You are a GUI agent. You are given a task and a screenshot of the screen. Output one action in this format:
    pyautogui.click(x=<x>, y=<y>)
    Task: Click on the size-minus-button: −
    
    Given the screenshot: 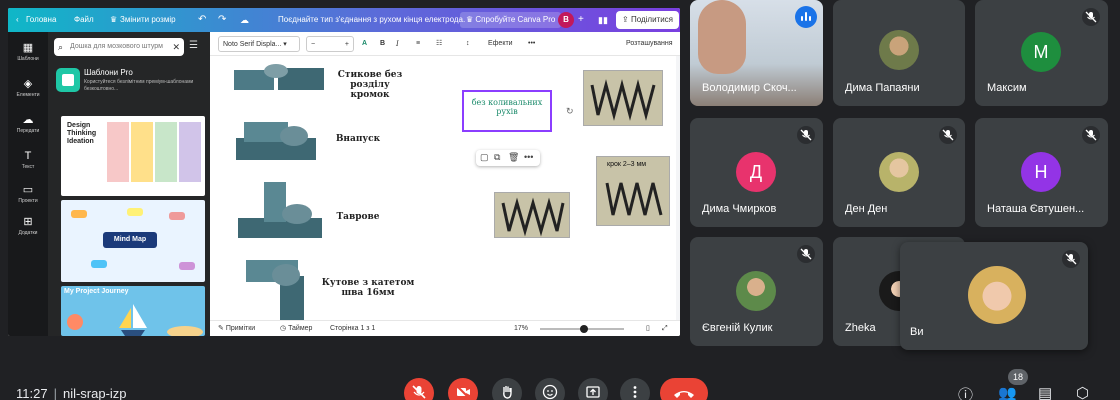 What is the action you would take?
    pyautogui.click(x=313, y=45)
    